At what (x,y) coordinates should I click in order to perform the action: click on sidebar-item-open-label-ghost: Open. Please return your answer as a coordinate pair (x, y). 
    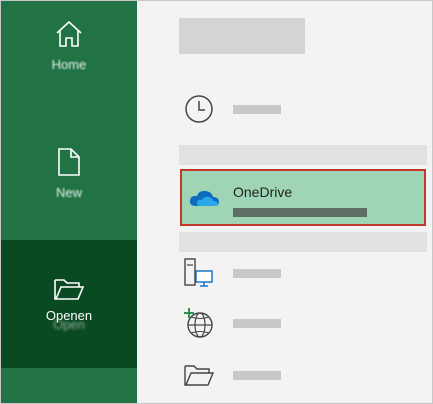
    Looking at the image, I should click on (69, 324).